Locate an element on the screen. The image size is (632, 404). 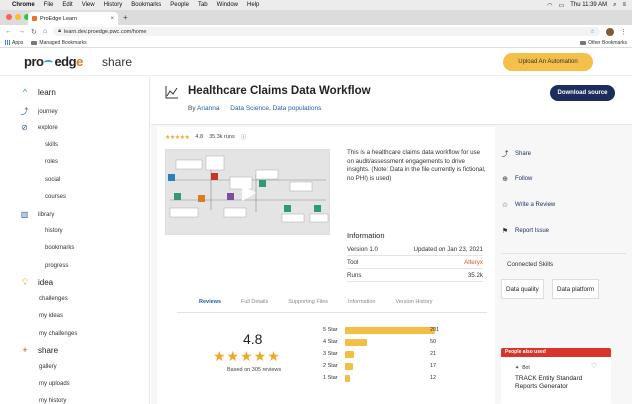
chevron-up-icon: ^ is located at coordinates (25, 92).